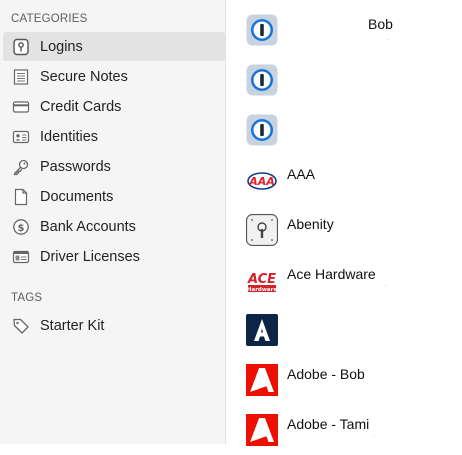  I want to click on credit-card-icon, so click(21, 107).